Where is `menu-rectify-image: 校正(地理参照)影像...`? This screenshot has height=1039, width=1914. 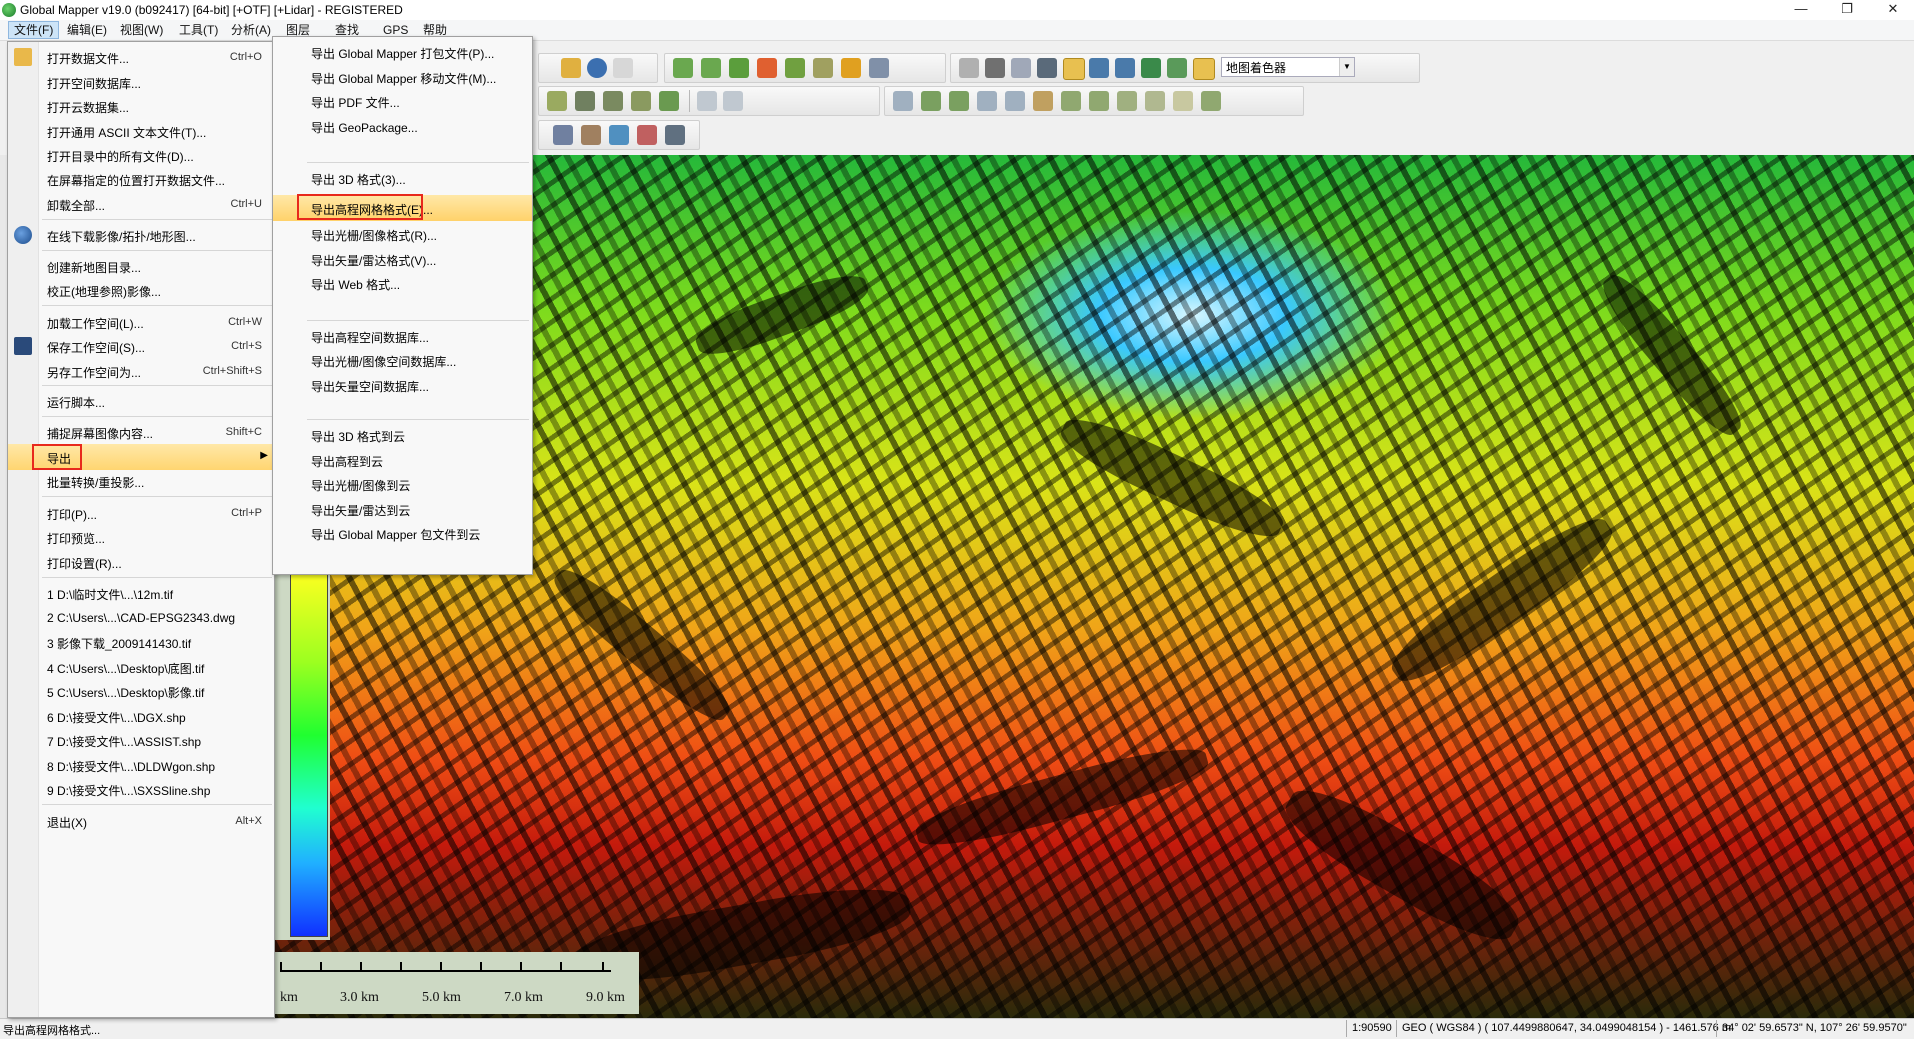 menu-rectify-image: 校正(地理参照)影像... is located at coordinates (141, 290).